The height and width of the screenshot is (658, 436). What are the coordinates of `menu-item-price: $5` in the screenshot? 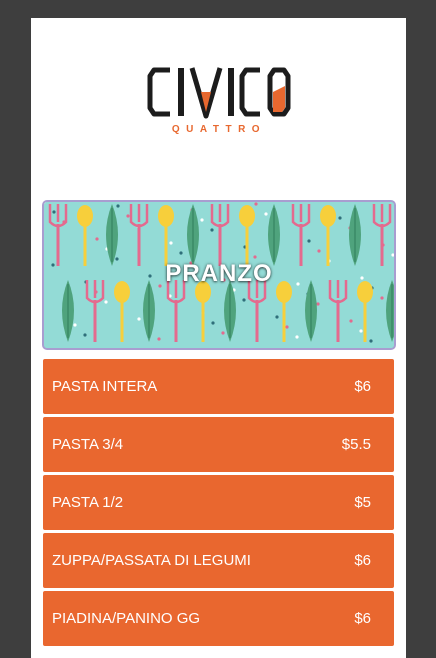 It's located at (362, 502).